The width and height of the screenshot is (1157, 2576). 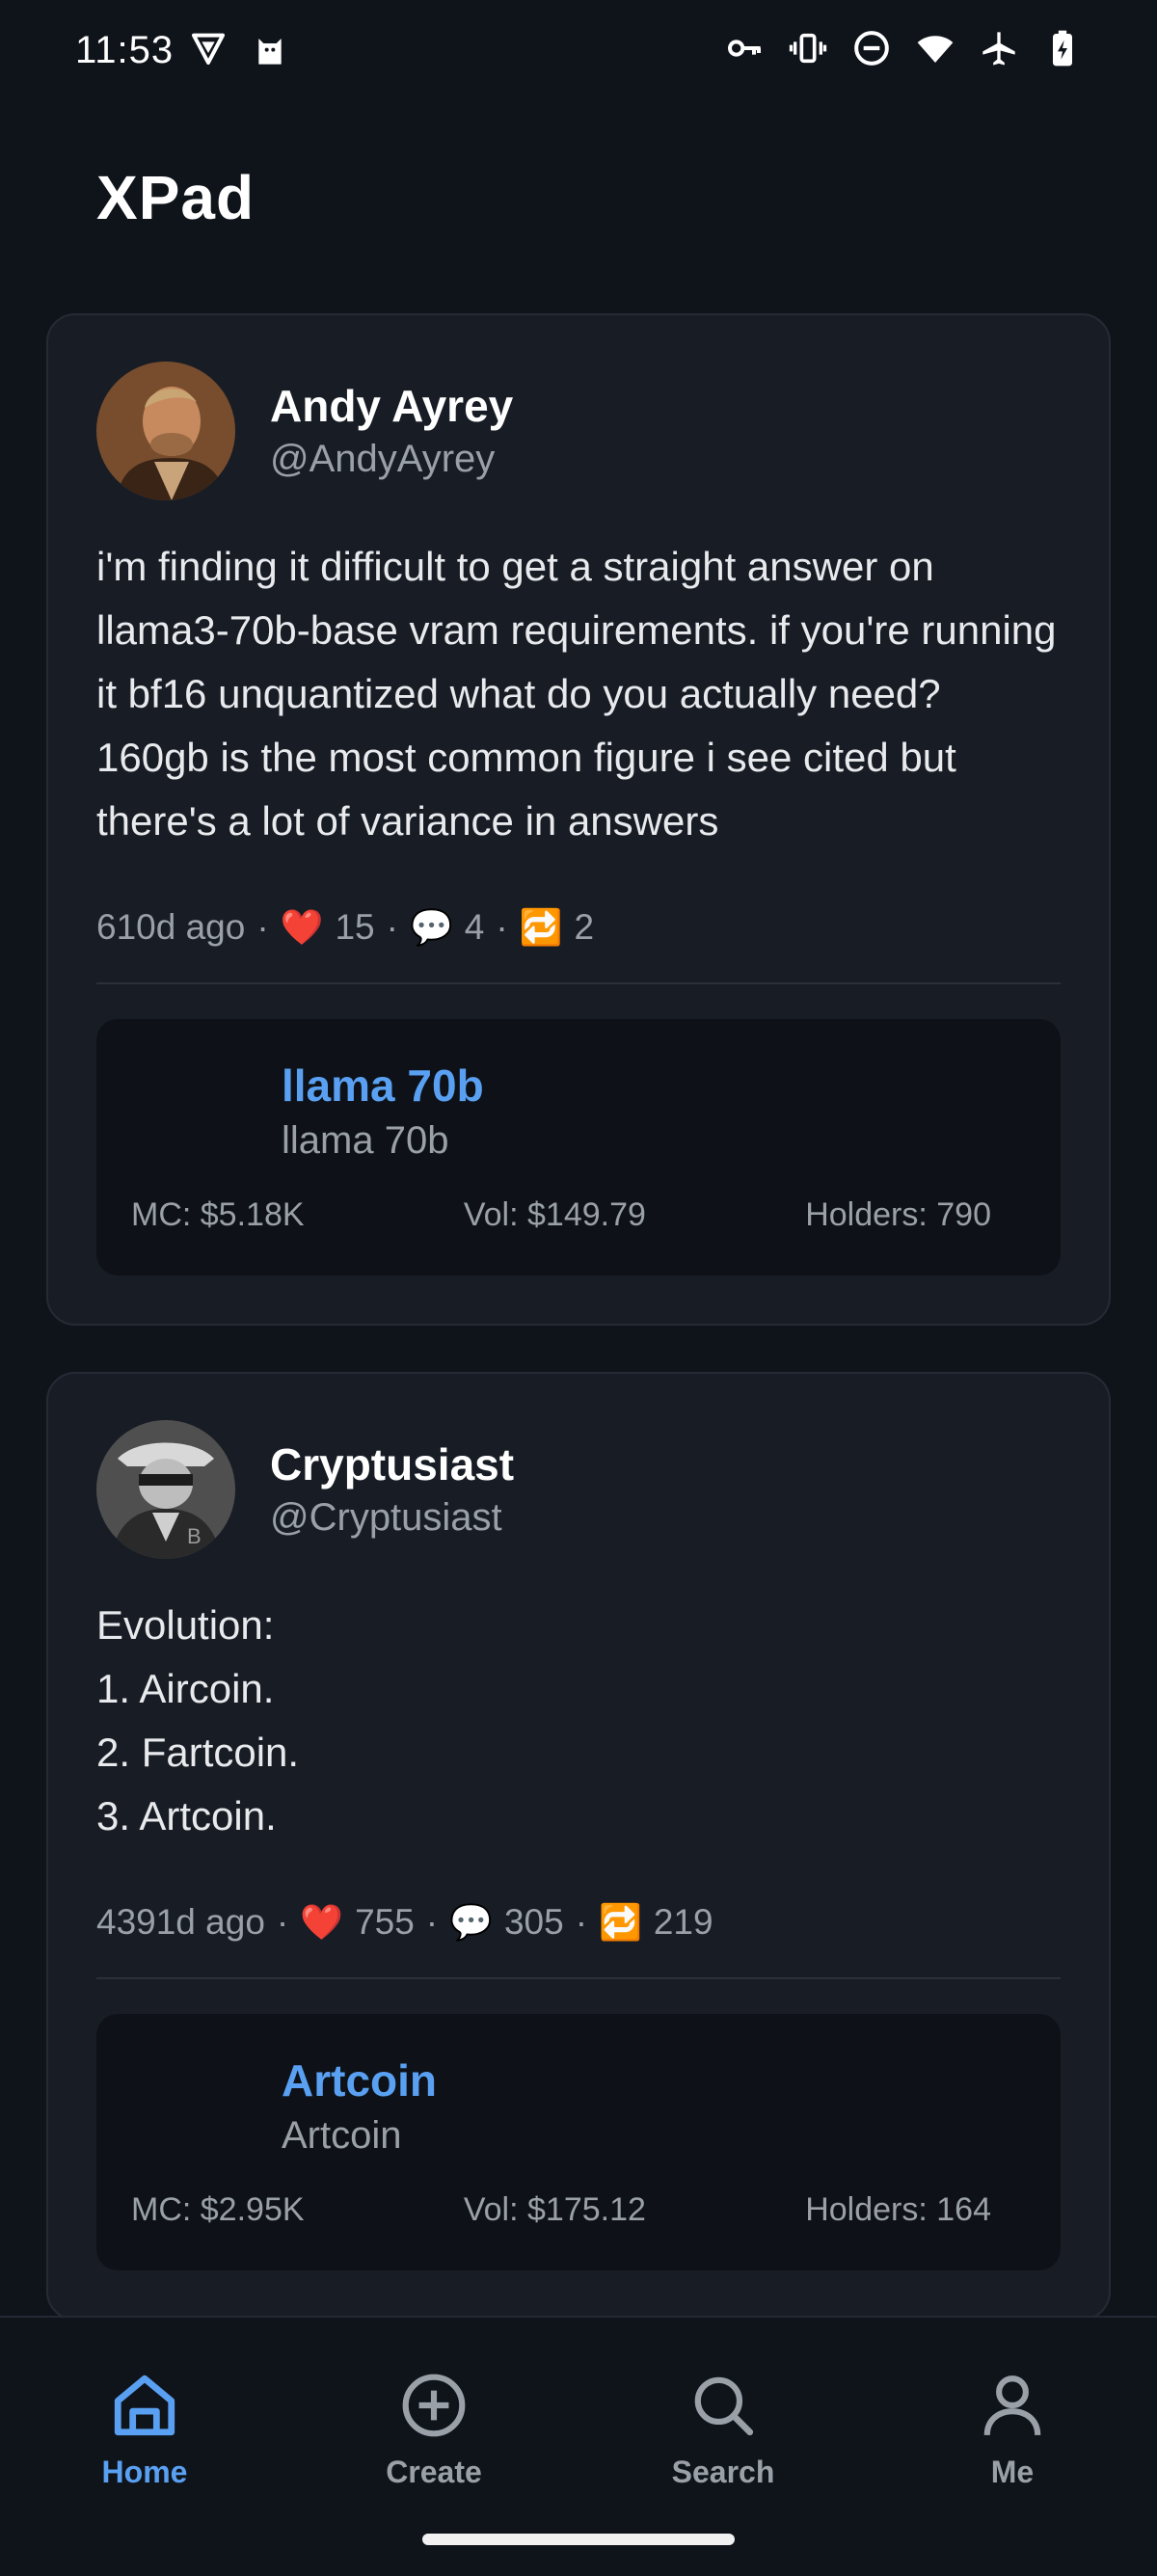 What do you see at coordinates (683, 1922) in the screenshot?
I see `retweet-count: 219` at bounding box center [683, 1922].